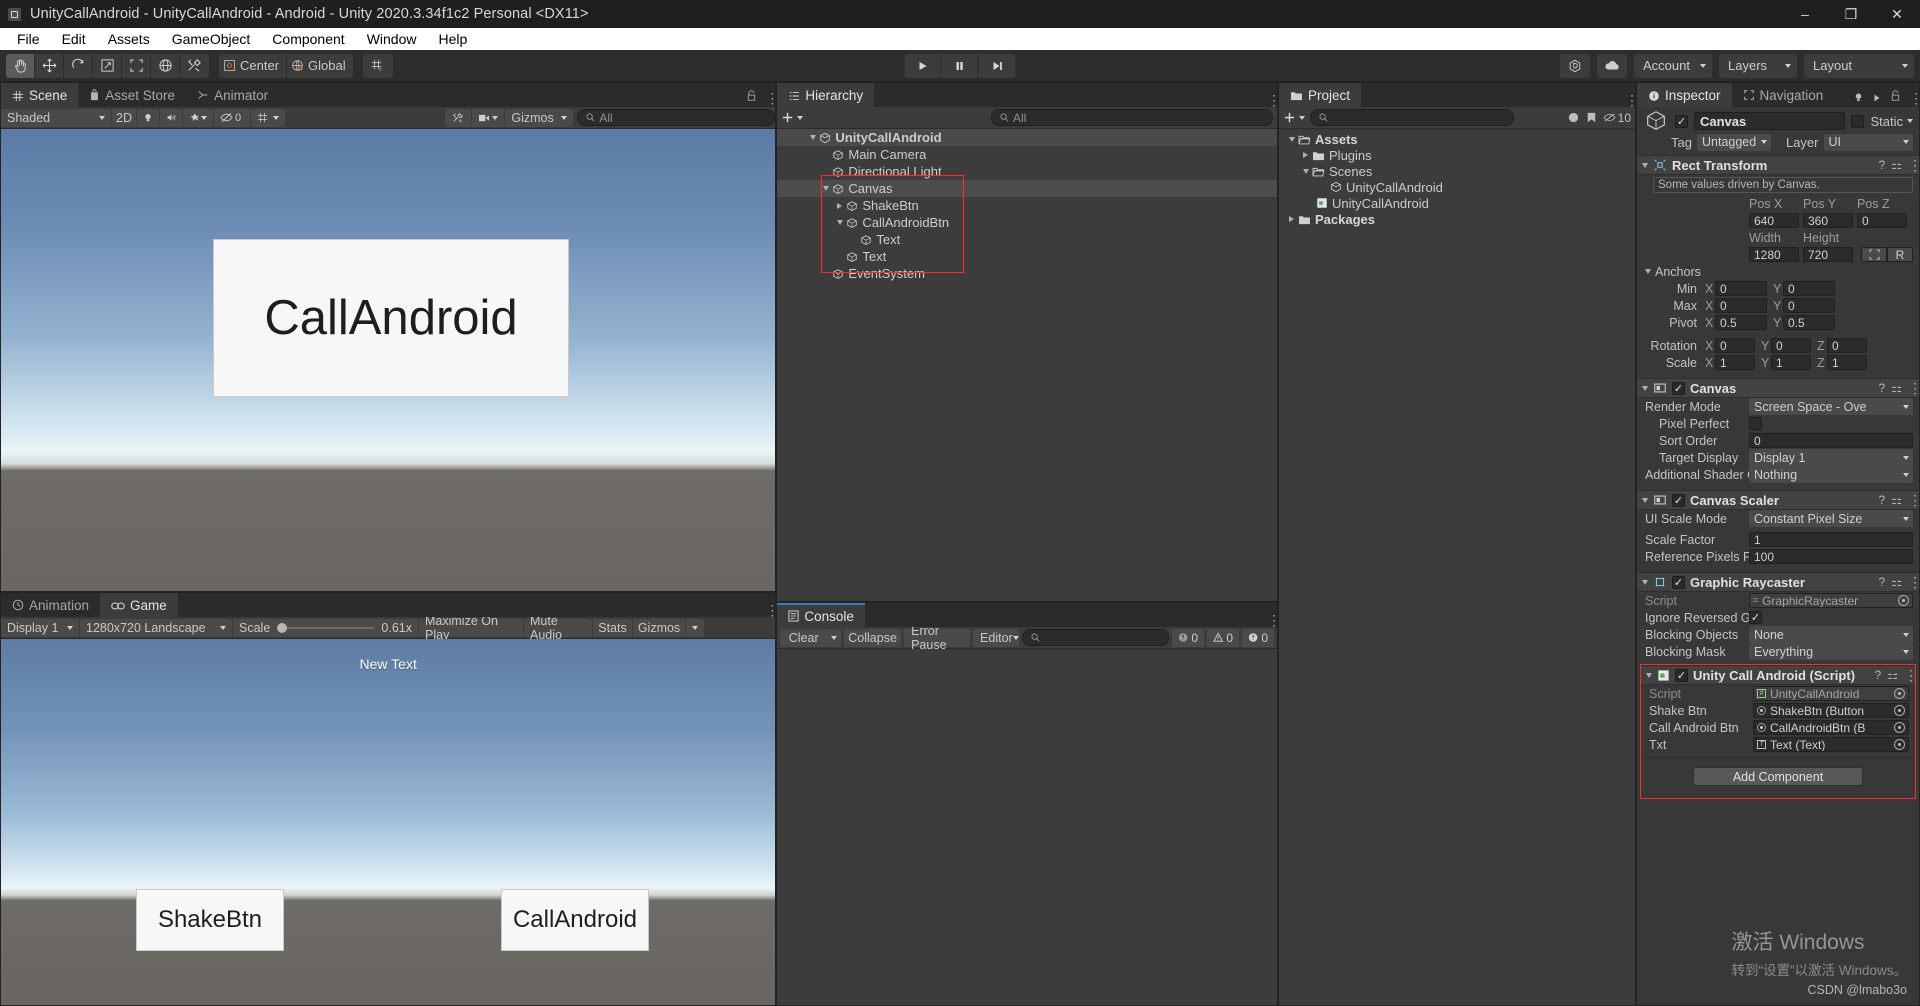 The image size is (1920, 1006). Describe the element at coordinates (74, 39) in the screenshot. I see `menu-edit: Edit` at that location.